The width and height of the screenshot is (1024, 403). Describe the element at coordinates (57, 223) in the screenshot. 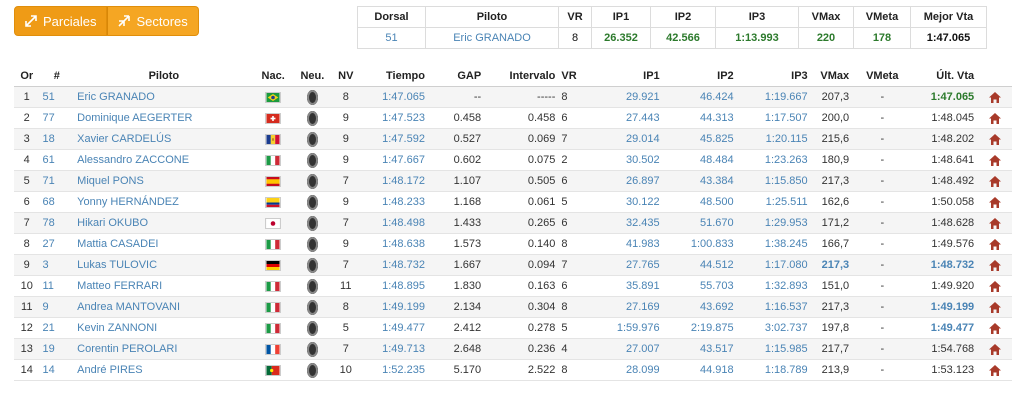

I see `cell-num: 78` at that location.